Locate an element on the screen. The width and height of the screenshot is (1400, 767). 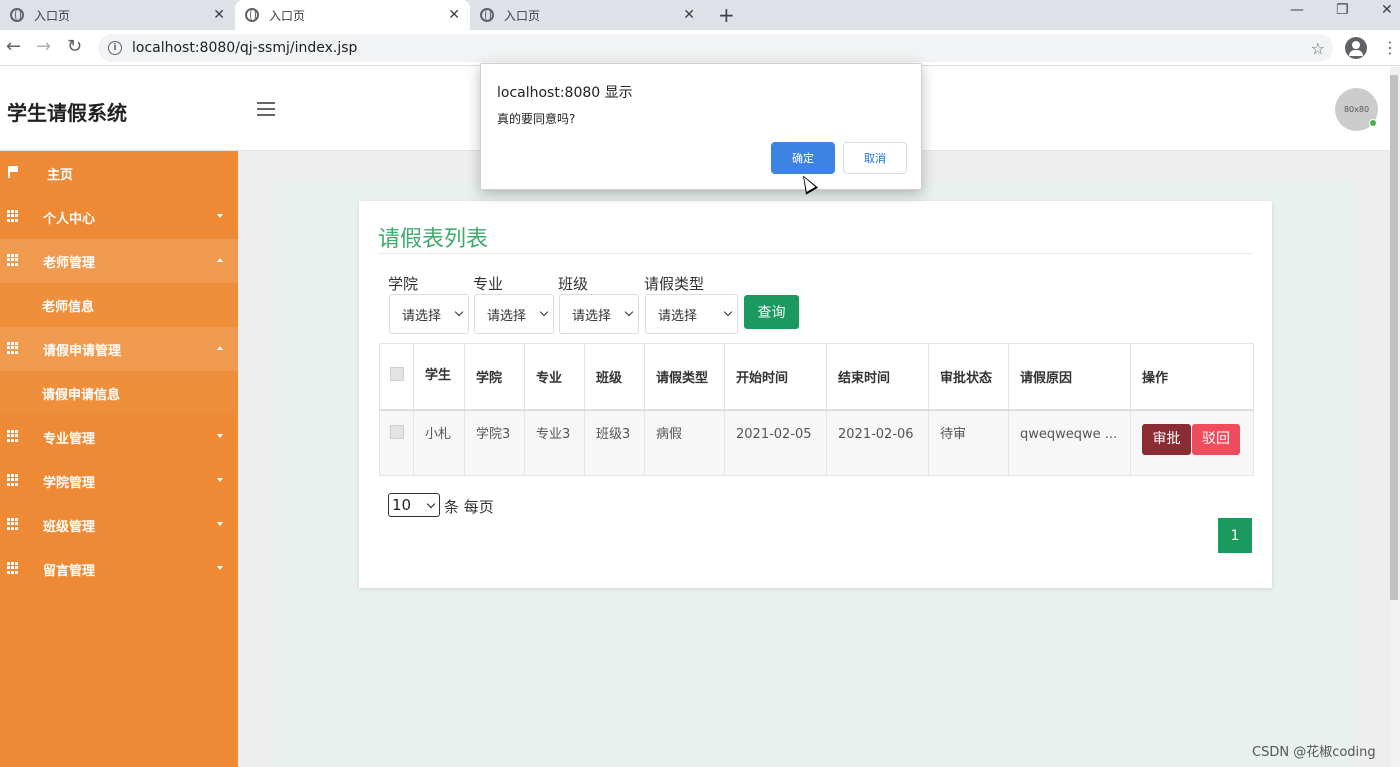
brand-title: 学生请假系统 is located at coordinates (67, 113).